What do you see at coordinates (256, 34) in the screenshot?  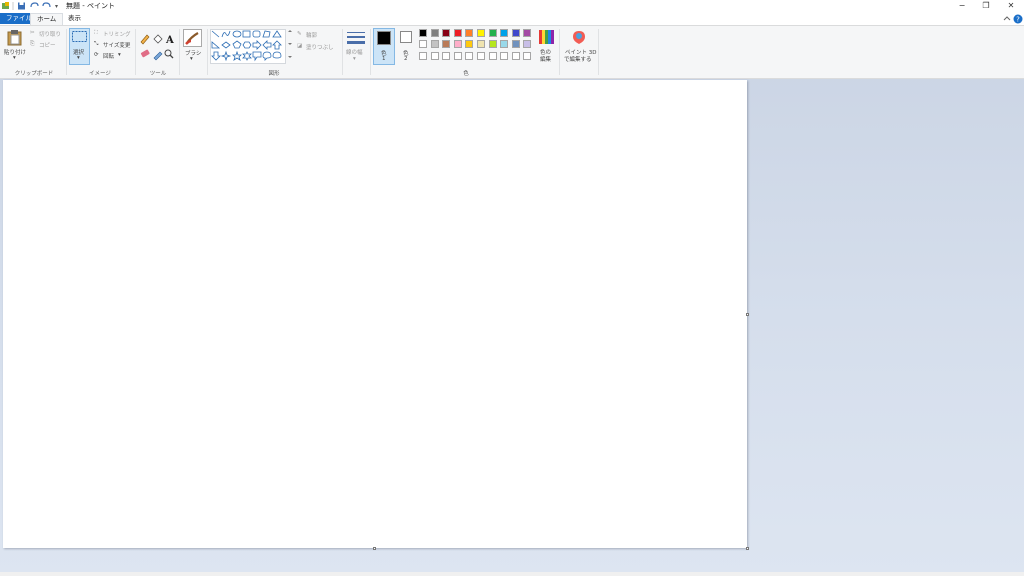 I see `rounded-rect-shape-icon` at bounding box center [256, 34].